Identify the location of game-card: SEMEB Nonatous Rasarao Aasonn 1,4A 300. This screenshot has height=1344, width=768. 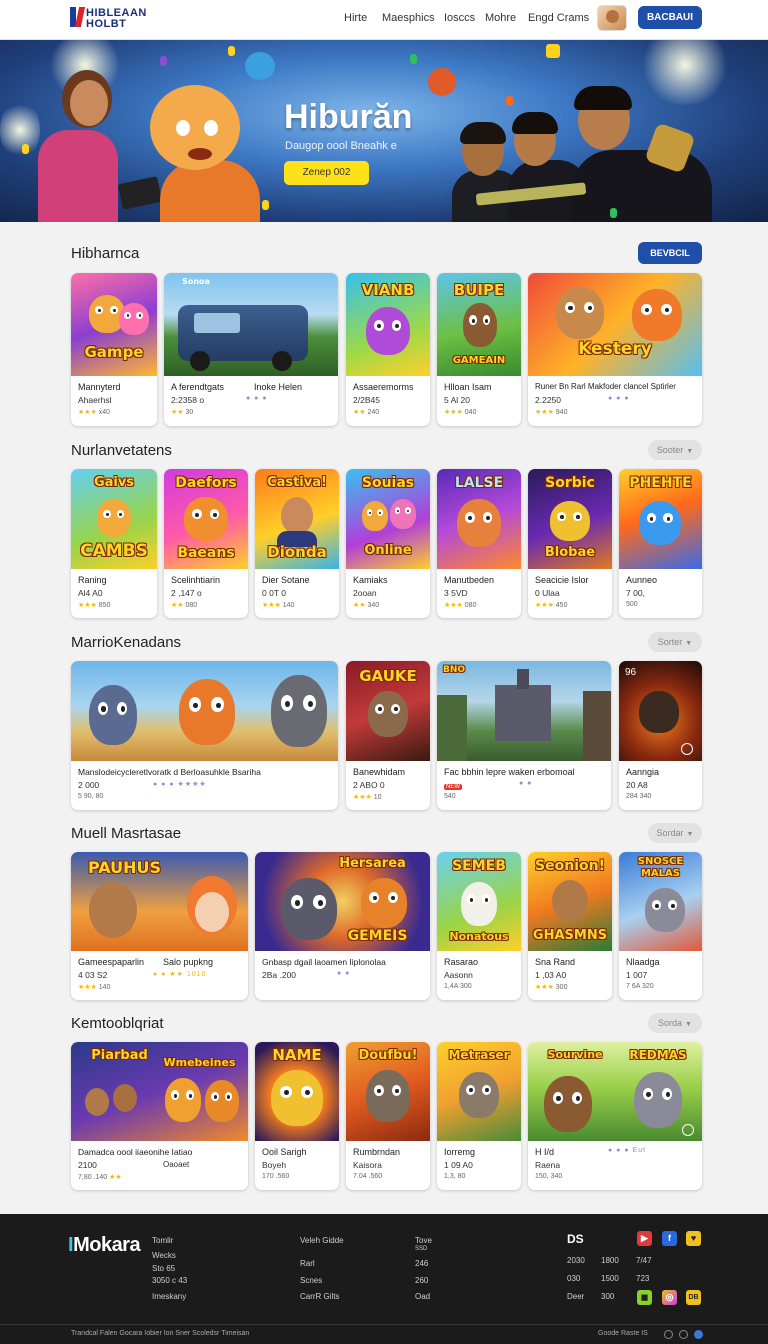
(479, 926).